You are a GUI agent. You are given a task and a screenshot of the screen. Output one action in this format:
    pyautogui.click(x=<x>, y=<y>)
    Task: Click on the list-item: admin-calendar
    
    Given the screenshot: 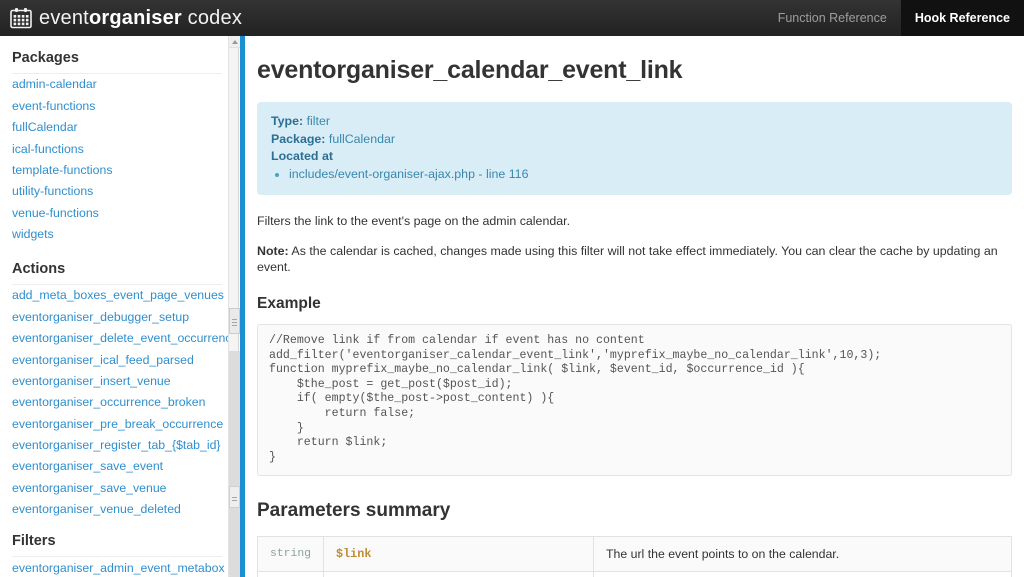 What is the action you would take?
    pyautogui.click(x=120, y=84)
    